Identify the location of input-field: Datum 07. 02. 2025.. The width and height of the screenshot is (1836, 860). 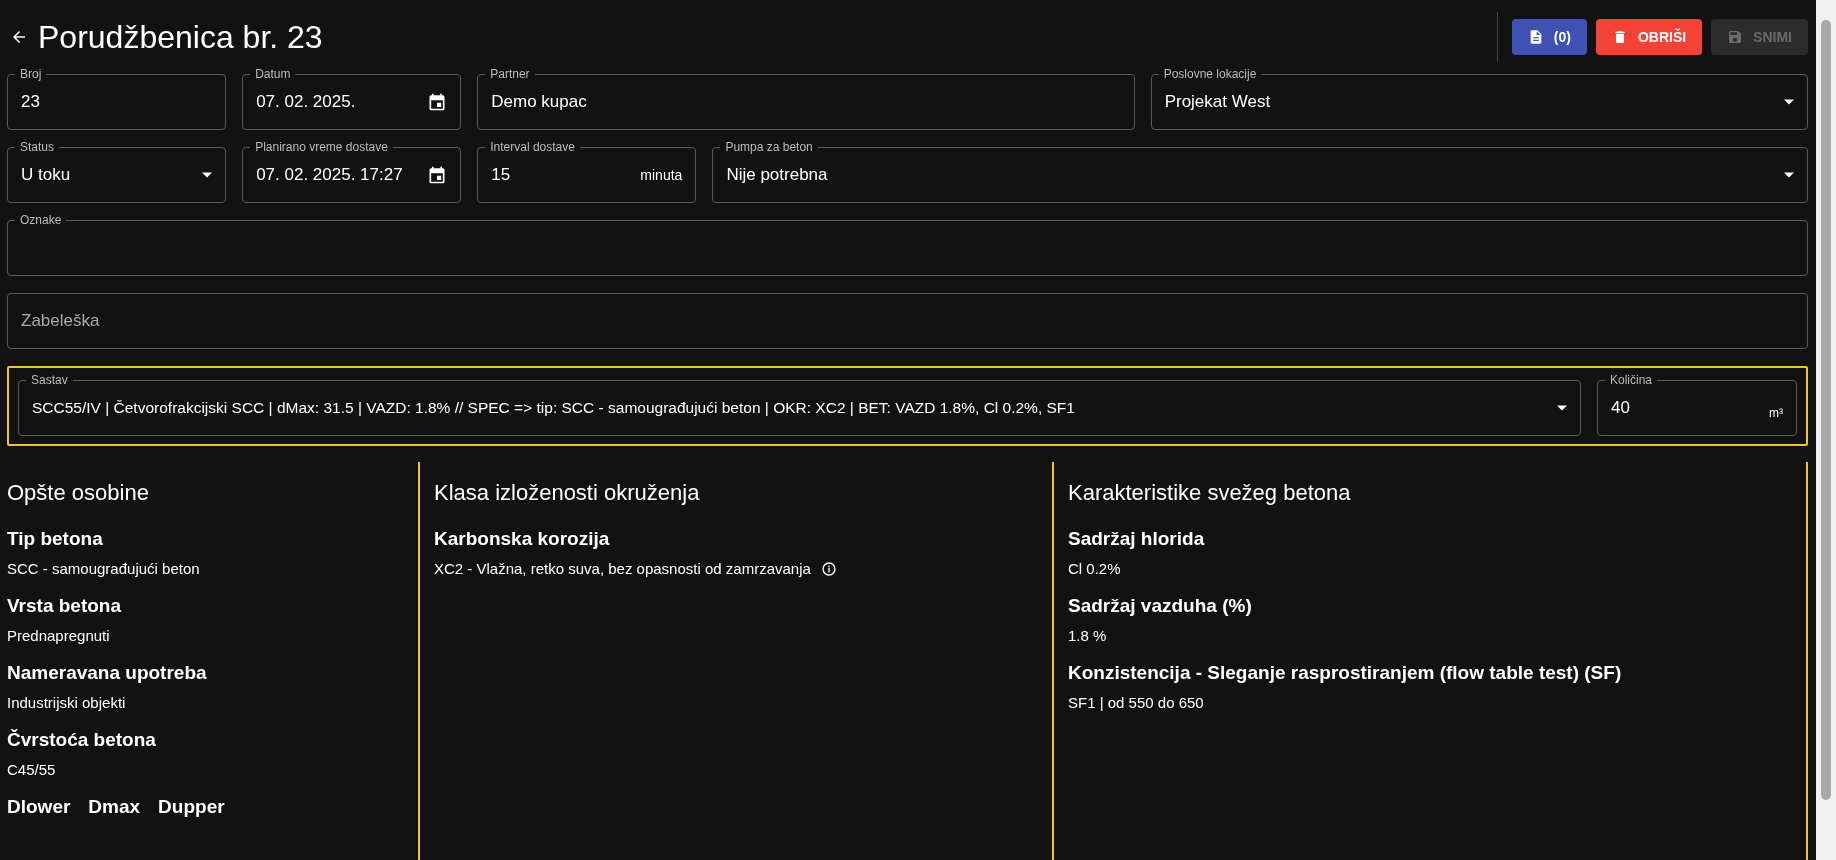
(352, 98).